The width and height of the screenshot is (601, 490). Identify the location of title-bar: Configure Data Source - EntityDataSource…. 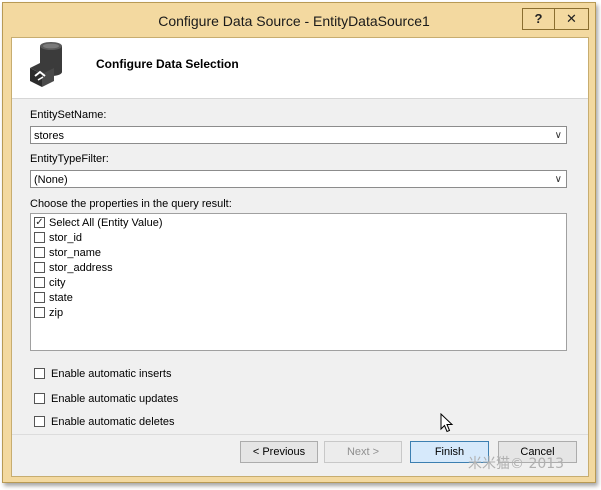
(299, 20).